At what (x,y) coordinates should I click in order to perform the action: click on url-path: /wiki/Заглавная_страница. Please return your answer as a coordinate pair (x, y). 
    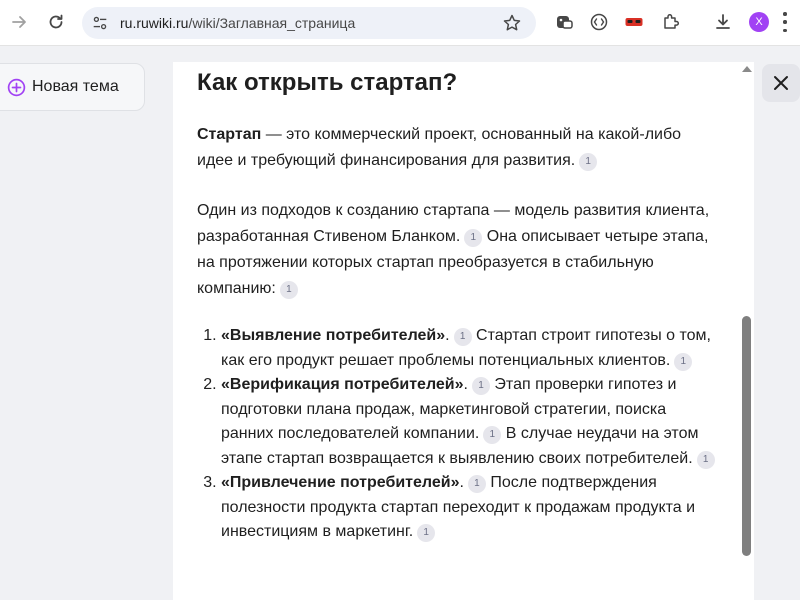
    Looking at the image, I should click on (272, 23).